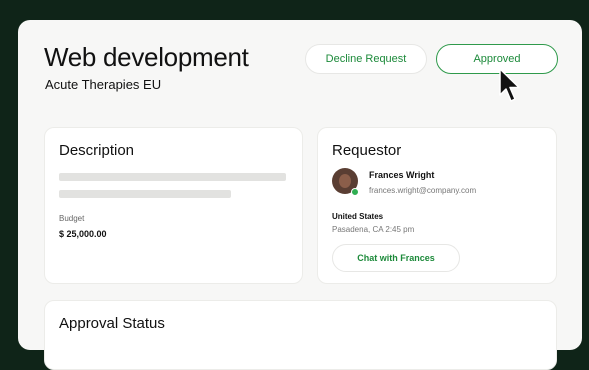 The height and width of the screenshot is (370, 589). What do you see at coordinates (509, 85) in the screenshot?
I see `mouse-pointer-icon` at bounding box center [509, 85].